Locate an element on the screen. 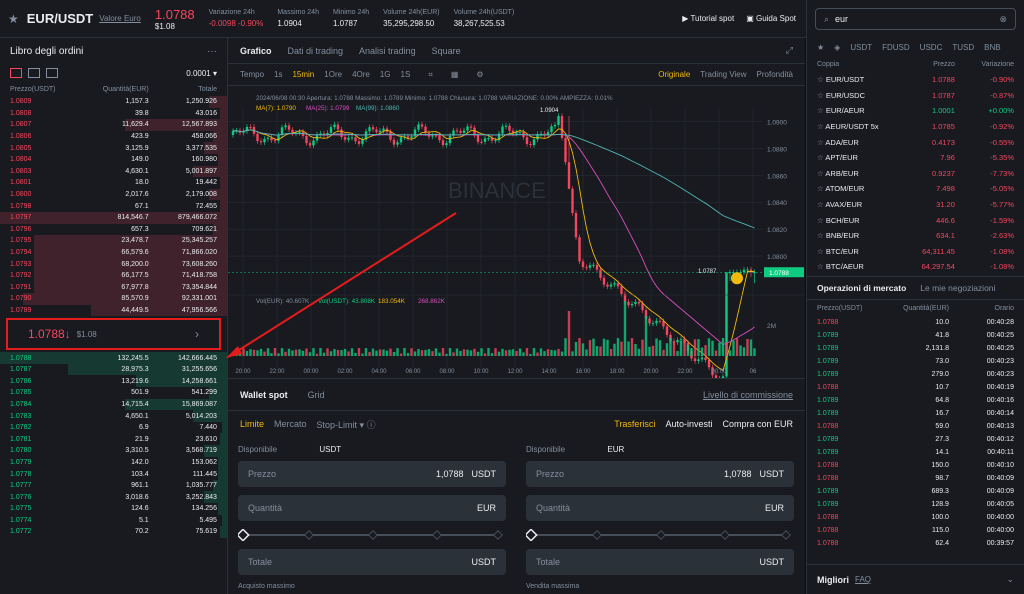 This screenshot has width=1024, height=594. market-row: ☆ ADA/EUR 0.4173 -0.55% is located at coordinates (915, 142).